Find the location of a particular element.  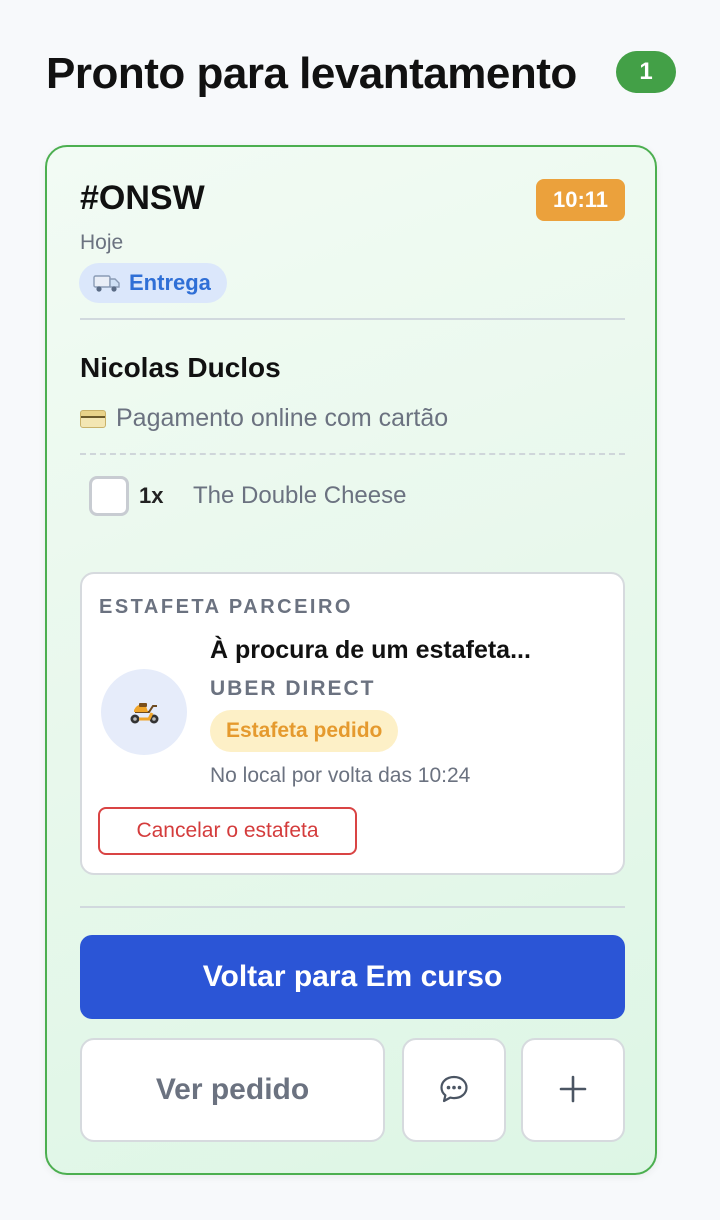

order-time-badge: 10:11 is located at coordinates (580, 200).